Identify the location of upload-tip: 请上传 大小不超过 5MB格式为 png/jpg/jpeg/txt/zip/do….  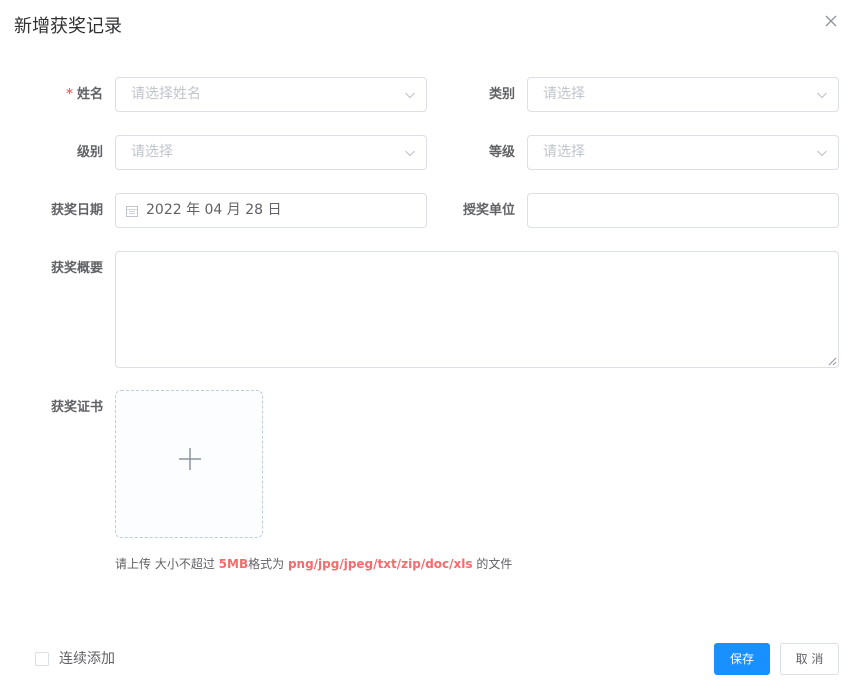
(313, 563).